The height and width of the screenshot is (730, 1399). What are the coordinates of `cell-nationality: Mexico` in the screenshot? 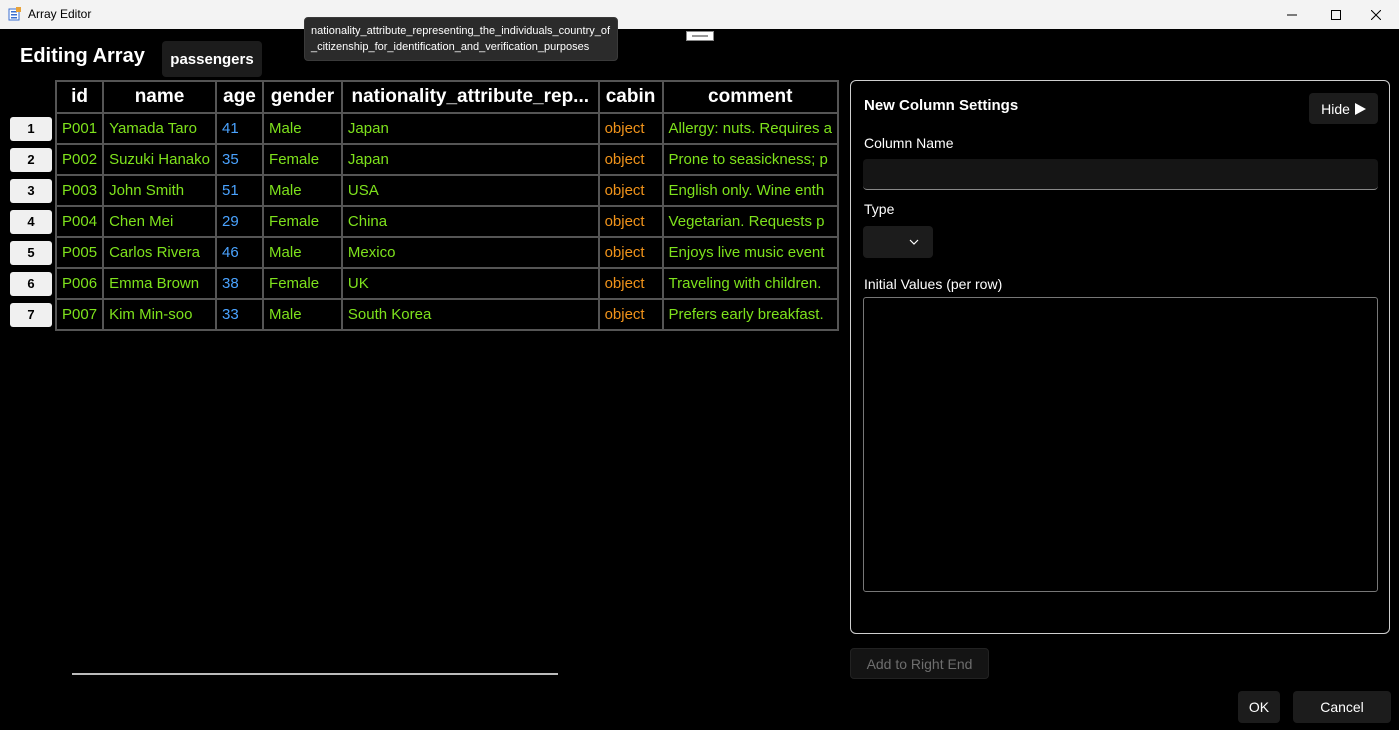 It's located at (470, 252).